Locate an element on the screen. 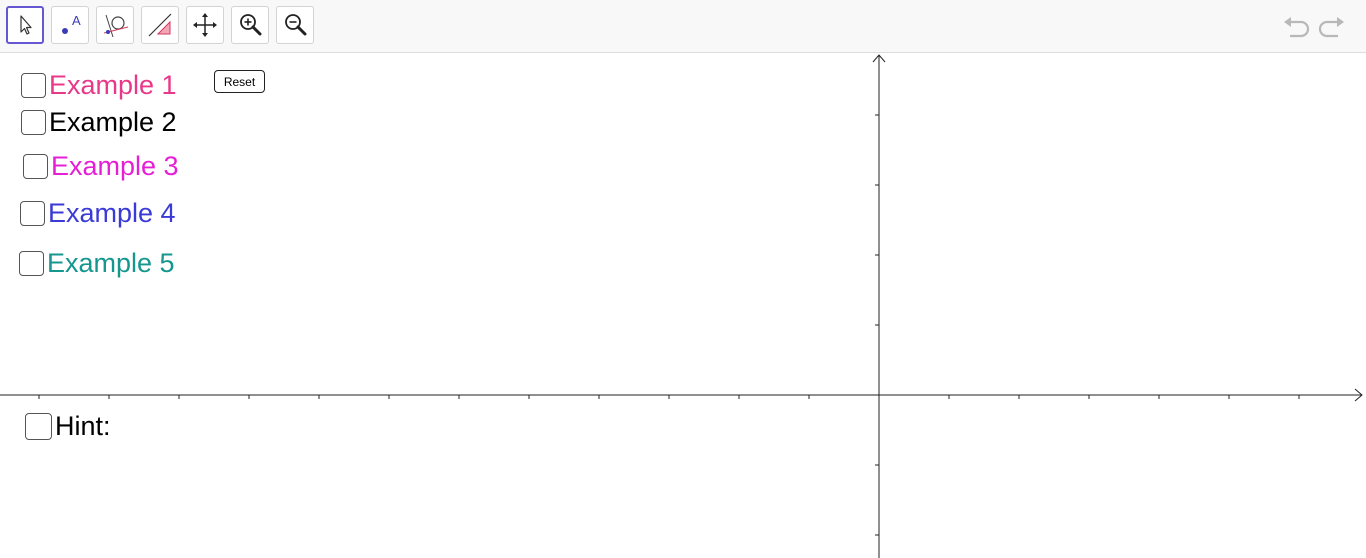 The height and width of the screenshot is (558, 1366). move-tool-button is located at coordinates (25, 25).